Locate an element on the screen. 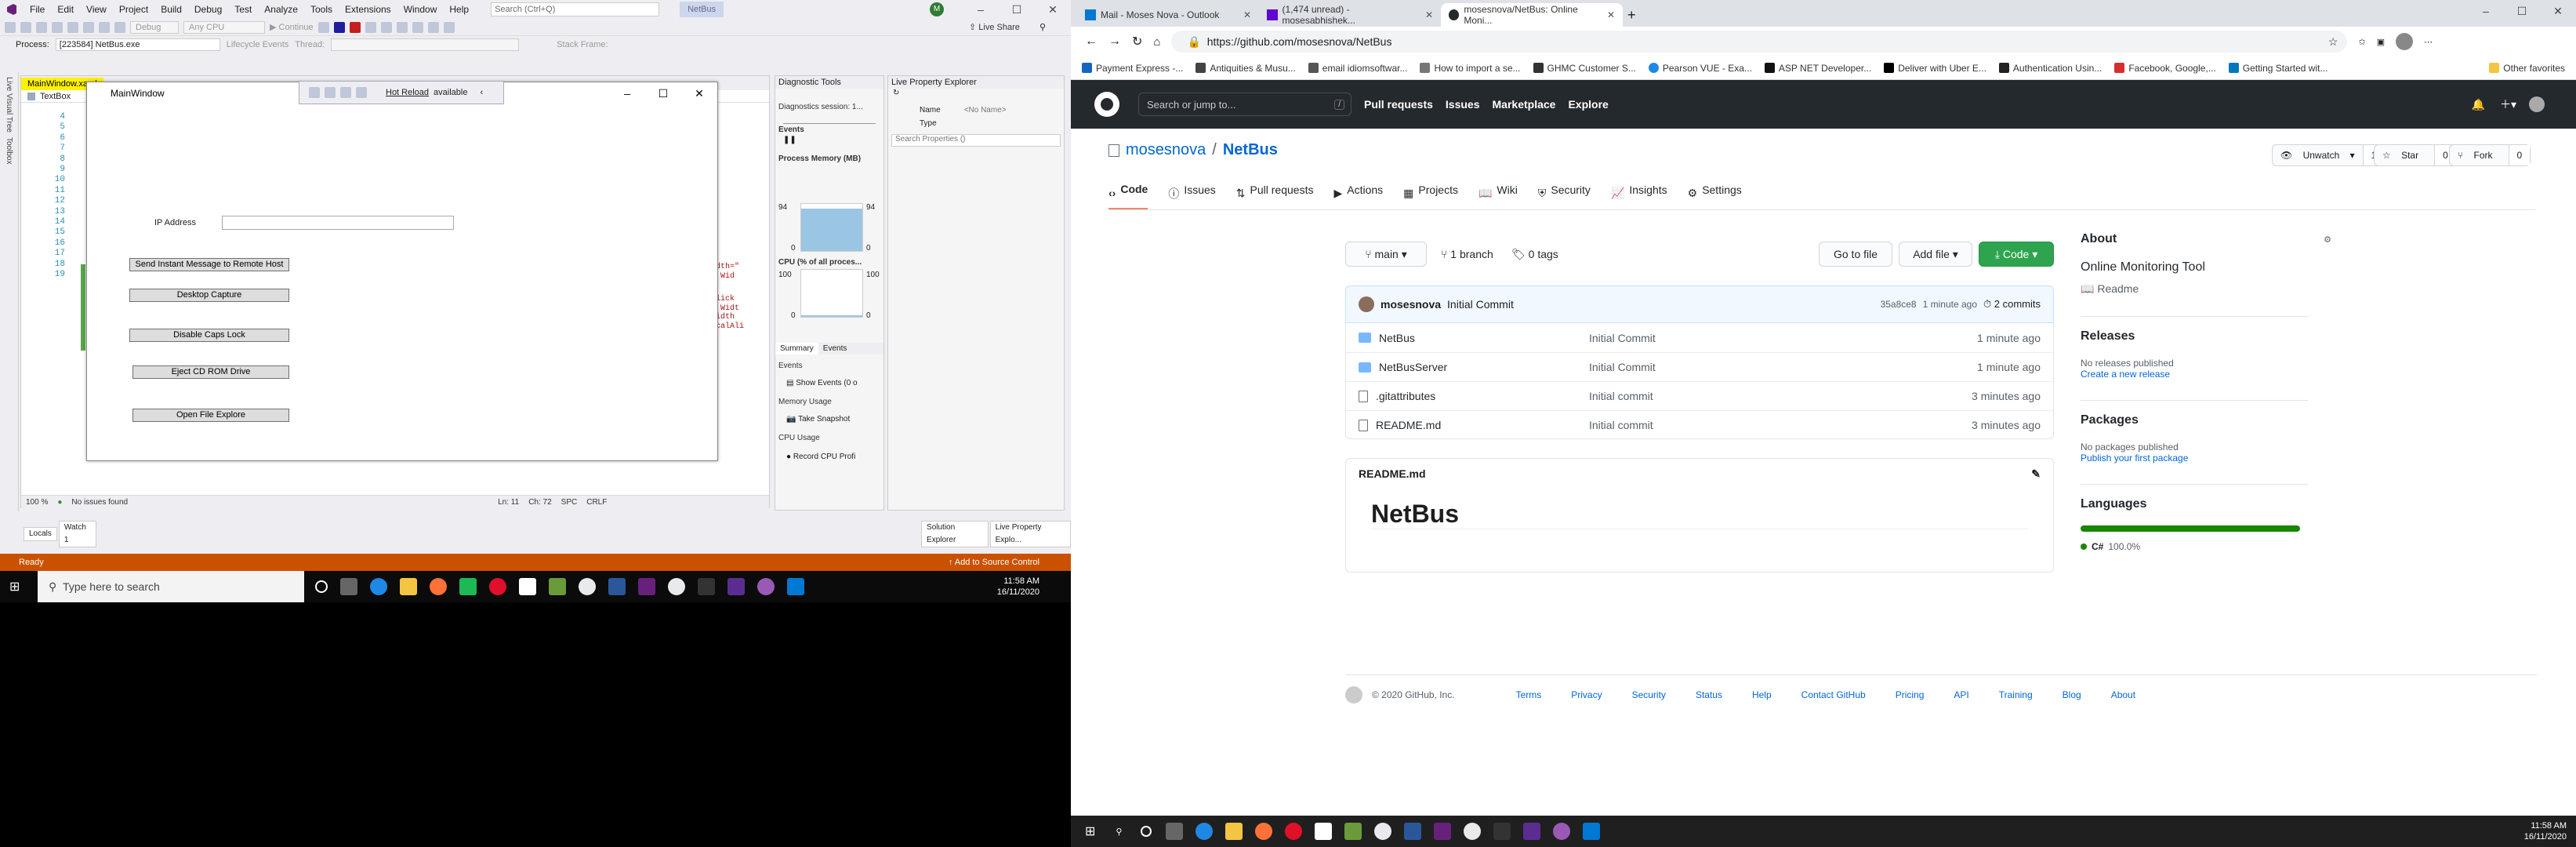  comment-icon is located at coordinates (449, 27).